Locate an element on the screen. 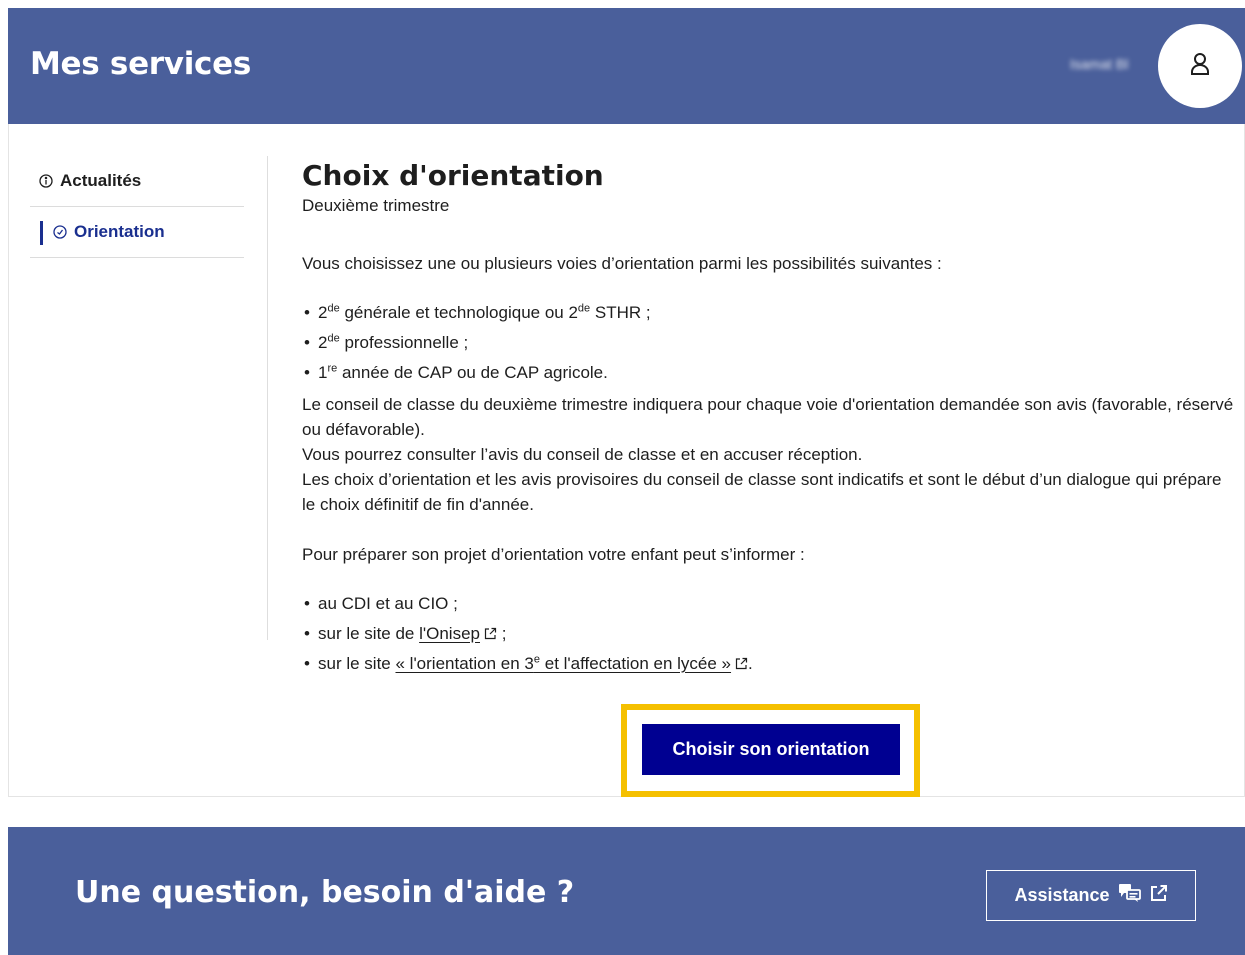 The height and width of the screenshot is (955, 1245). sidebar-item-label: Orientation is located at coordinates (119, 231).